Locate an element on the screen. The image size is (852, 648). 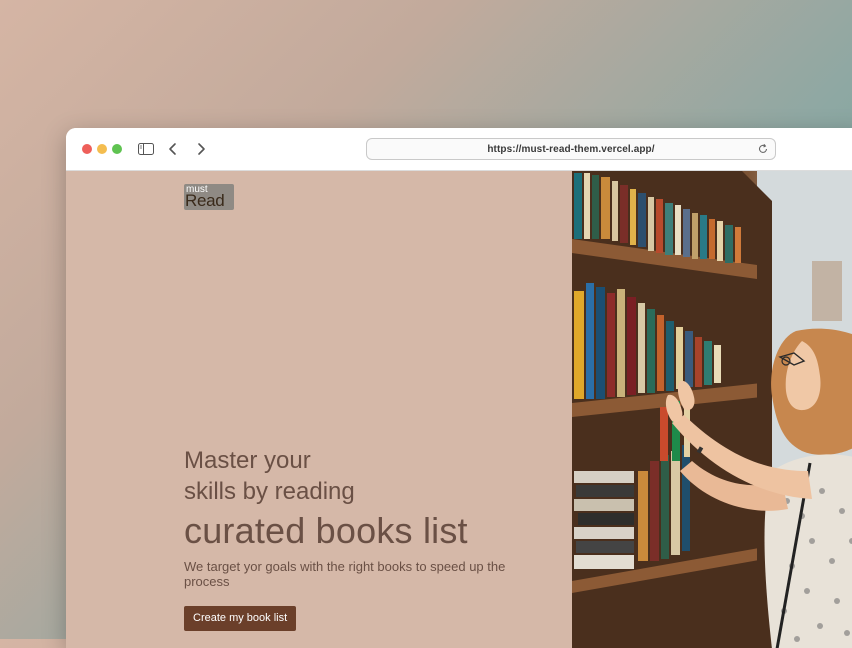
create-book-list-button: Create my book list is located at coordinates (240, 618).